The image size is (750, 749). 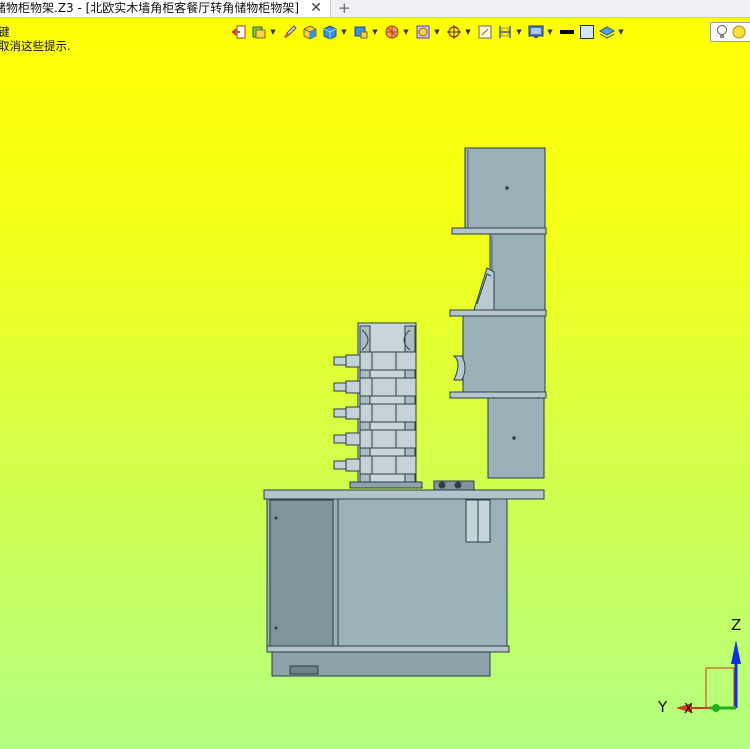 I want to click on x-axis-label: X, so click(x=688, y=709).